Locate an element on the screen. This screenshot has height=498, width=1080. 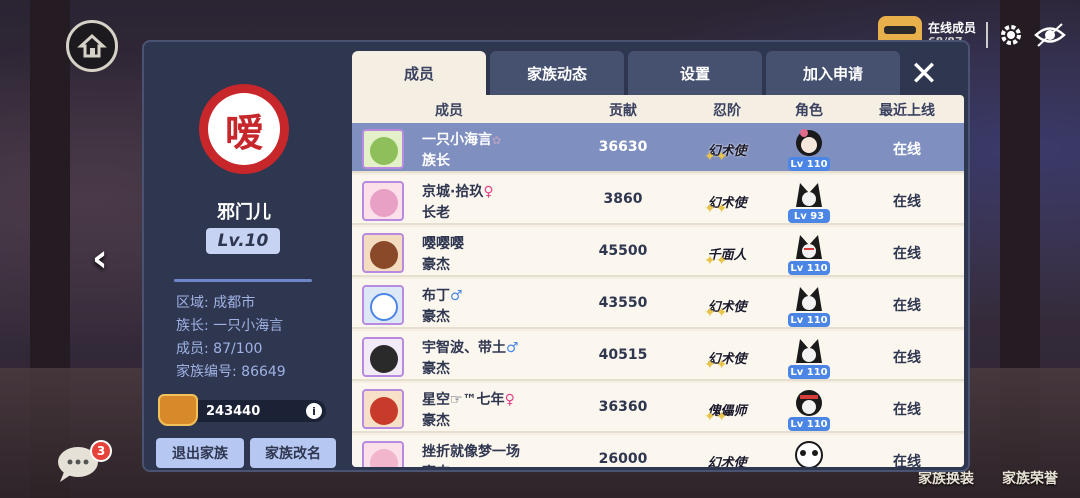
tab-settings: 设置 is located at coordinates (695, 73).